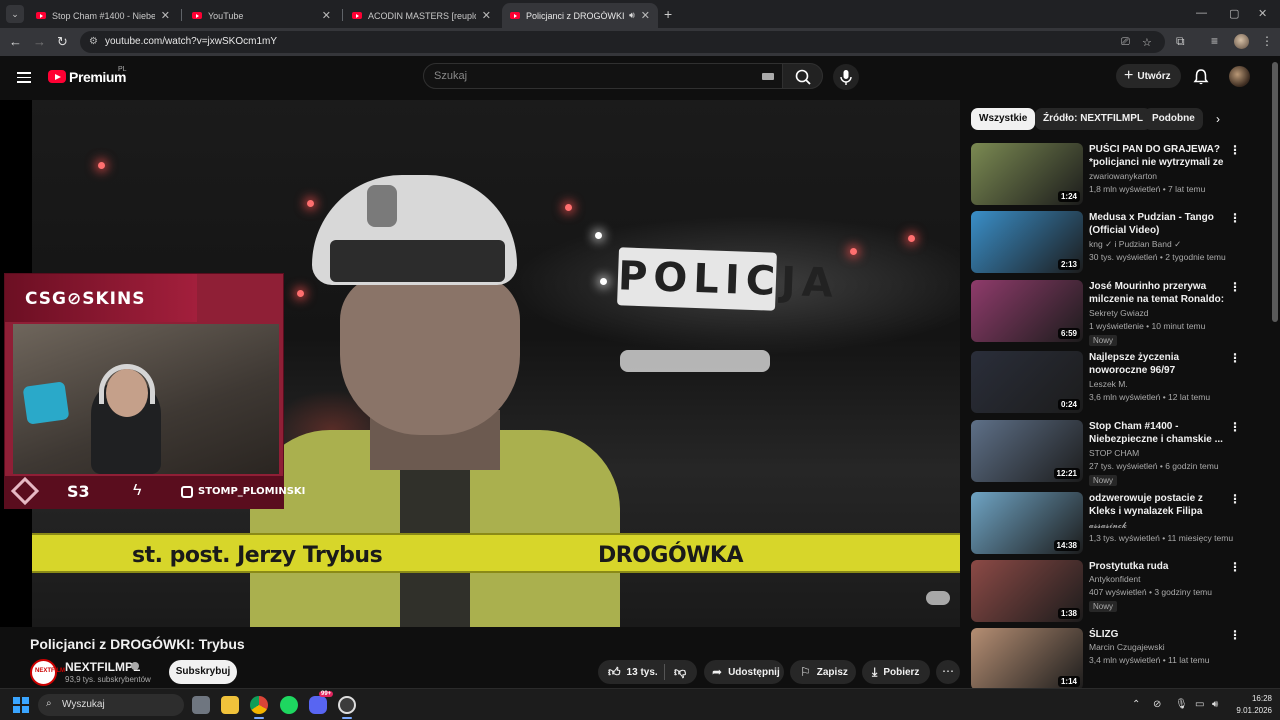 This screenshot has width=1280, height=720. I want to click on file-explorer-icon, so click(230, 705).